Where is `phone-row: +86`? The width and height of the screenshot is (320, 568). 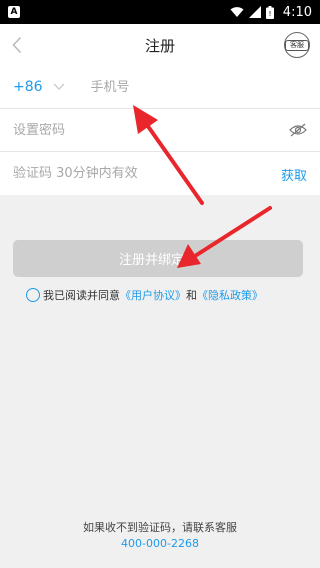
phone-row: +86 is located at coordinates (160, 87).